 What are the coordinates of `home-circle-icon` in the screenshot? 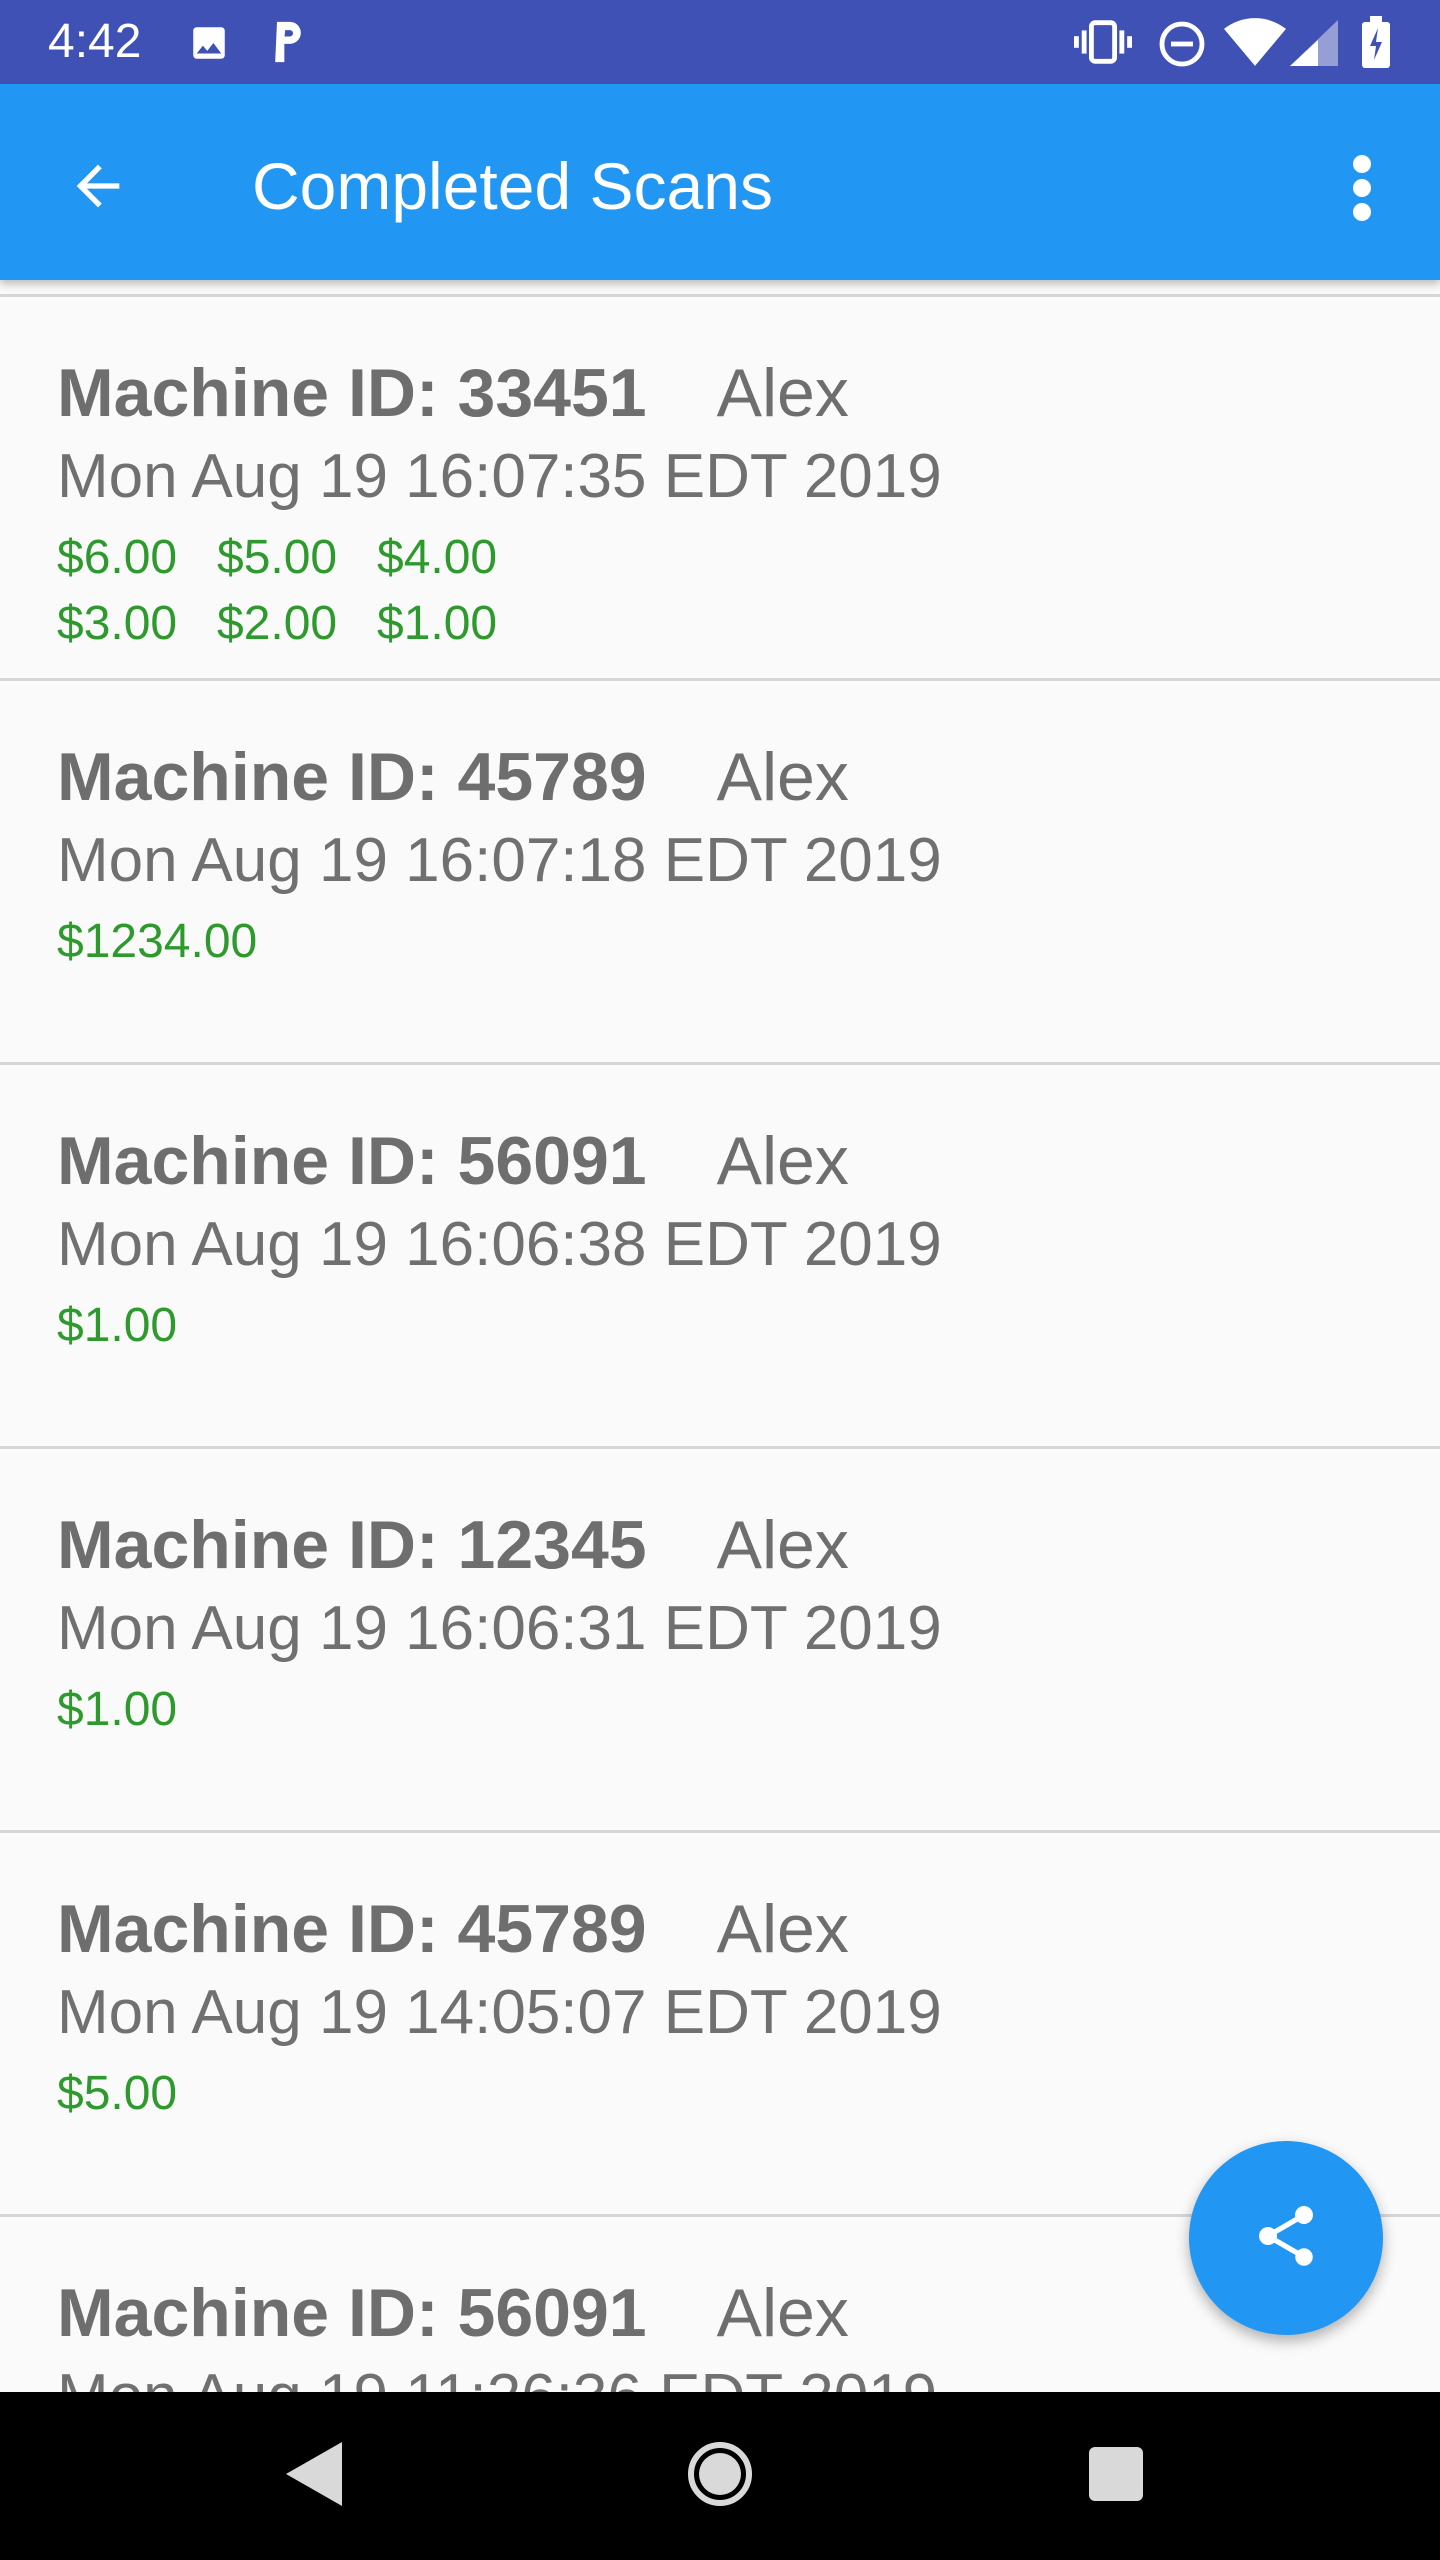 It's located at (720, 2476).